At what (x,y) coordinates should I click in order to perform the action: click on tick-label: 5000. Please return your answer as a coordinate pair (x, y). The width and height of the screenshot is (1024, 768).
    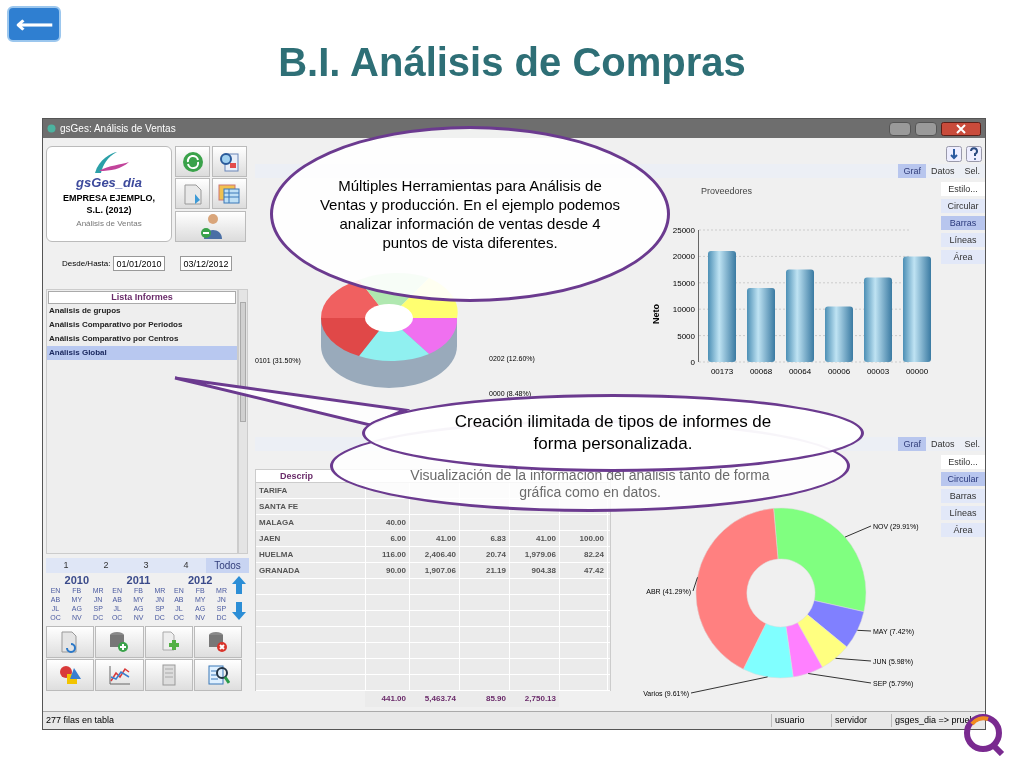
    Looking at the image, I should click on (686, 336).